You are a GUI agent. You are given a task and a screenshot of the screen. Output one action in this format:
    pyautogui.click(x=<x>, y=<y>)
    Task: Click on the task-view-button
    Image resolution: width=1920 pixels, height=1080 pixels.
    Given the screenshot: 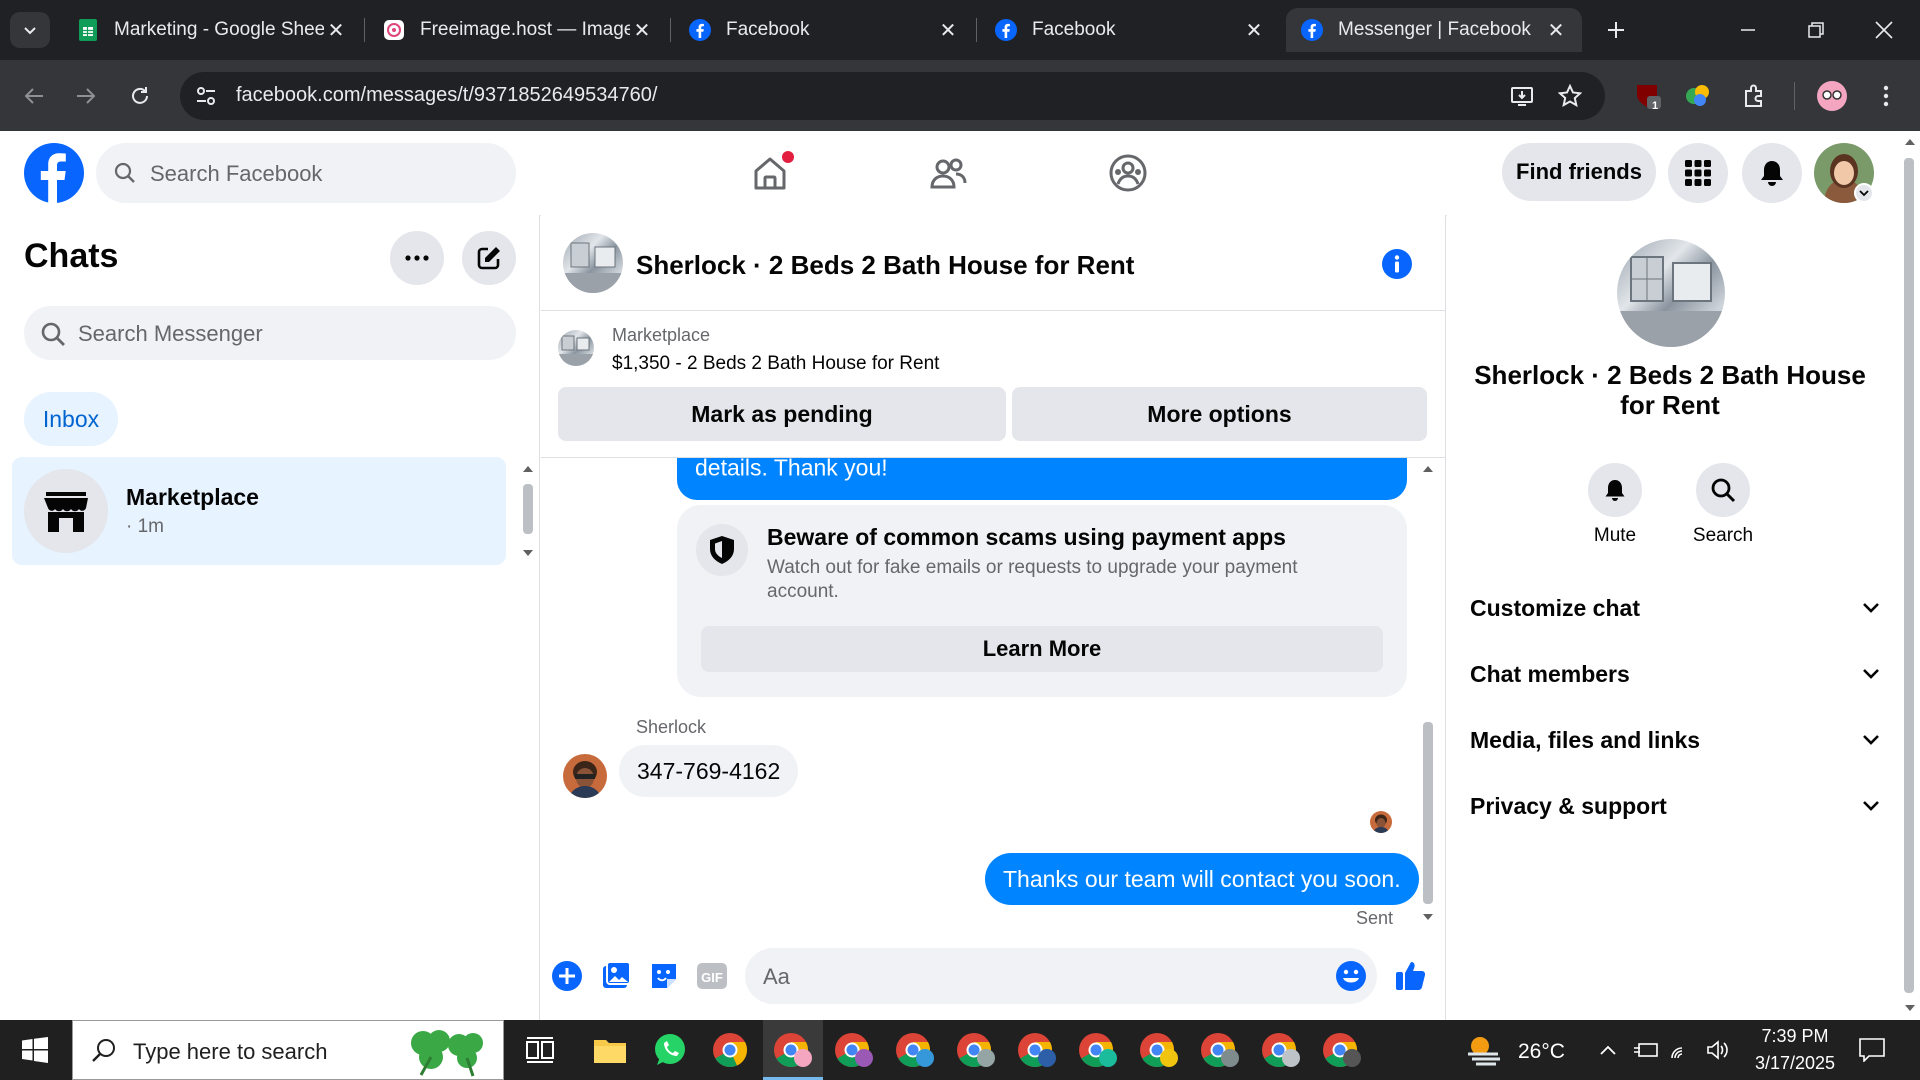 What is the action you would take?
    pyautogui.click(x=540, y=1050)
    